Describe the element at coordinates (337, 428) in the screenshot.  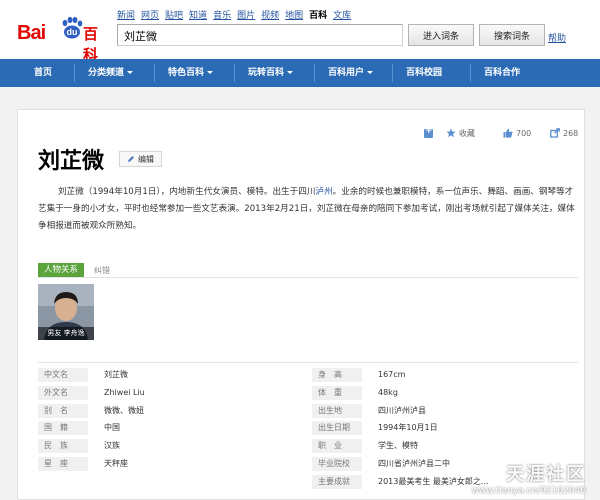
I see `info-label: 出生日期` at that location.